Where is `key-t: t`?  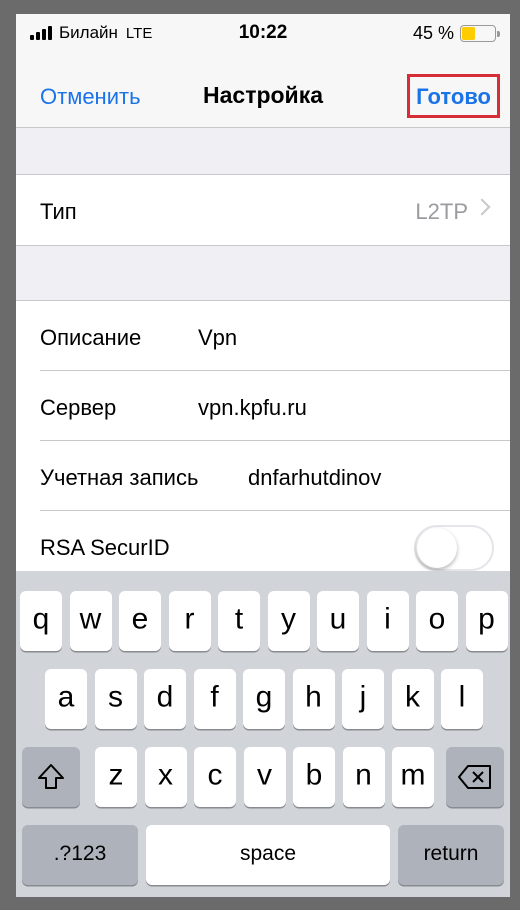 key-t: t is located at coordinates (239, 621).